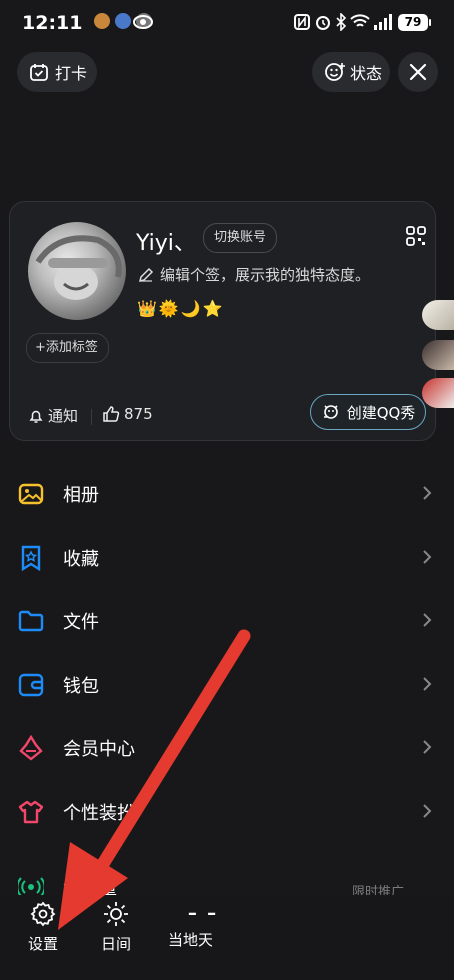 The image size is (454, 980). What do you see at coordinates (146, 274) in the screenshot?
I see `pencil-icon` at bounding box center [146, 274].